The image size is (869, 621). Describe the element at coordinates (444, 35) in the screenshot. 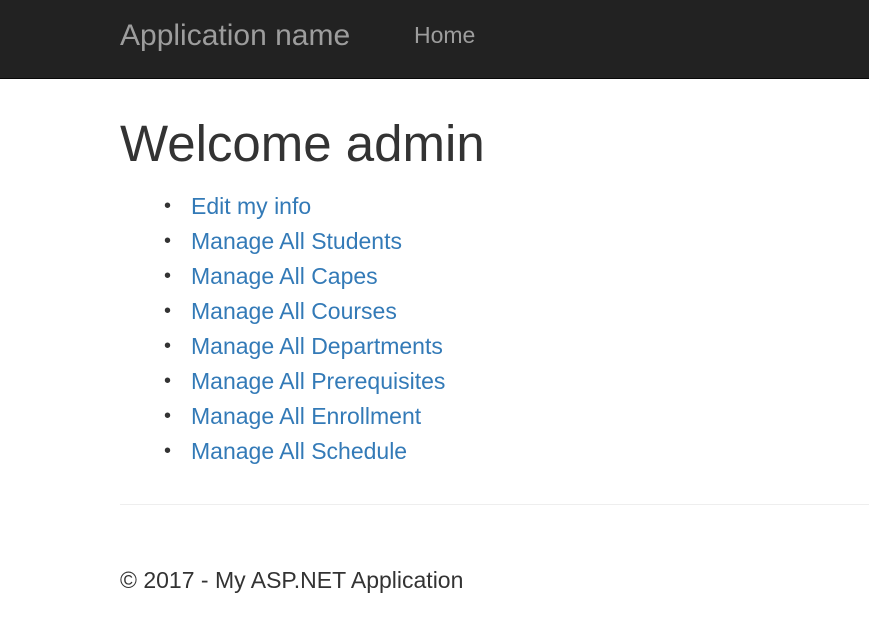

I see `nav-link-home: Home` at that location.